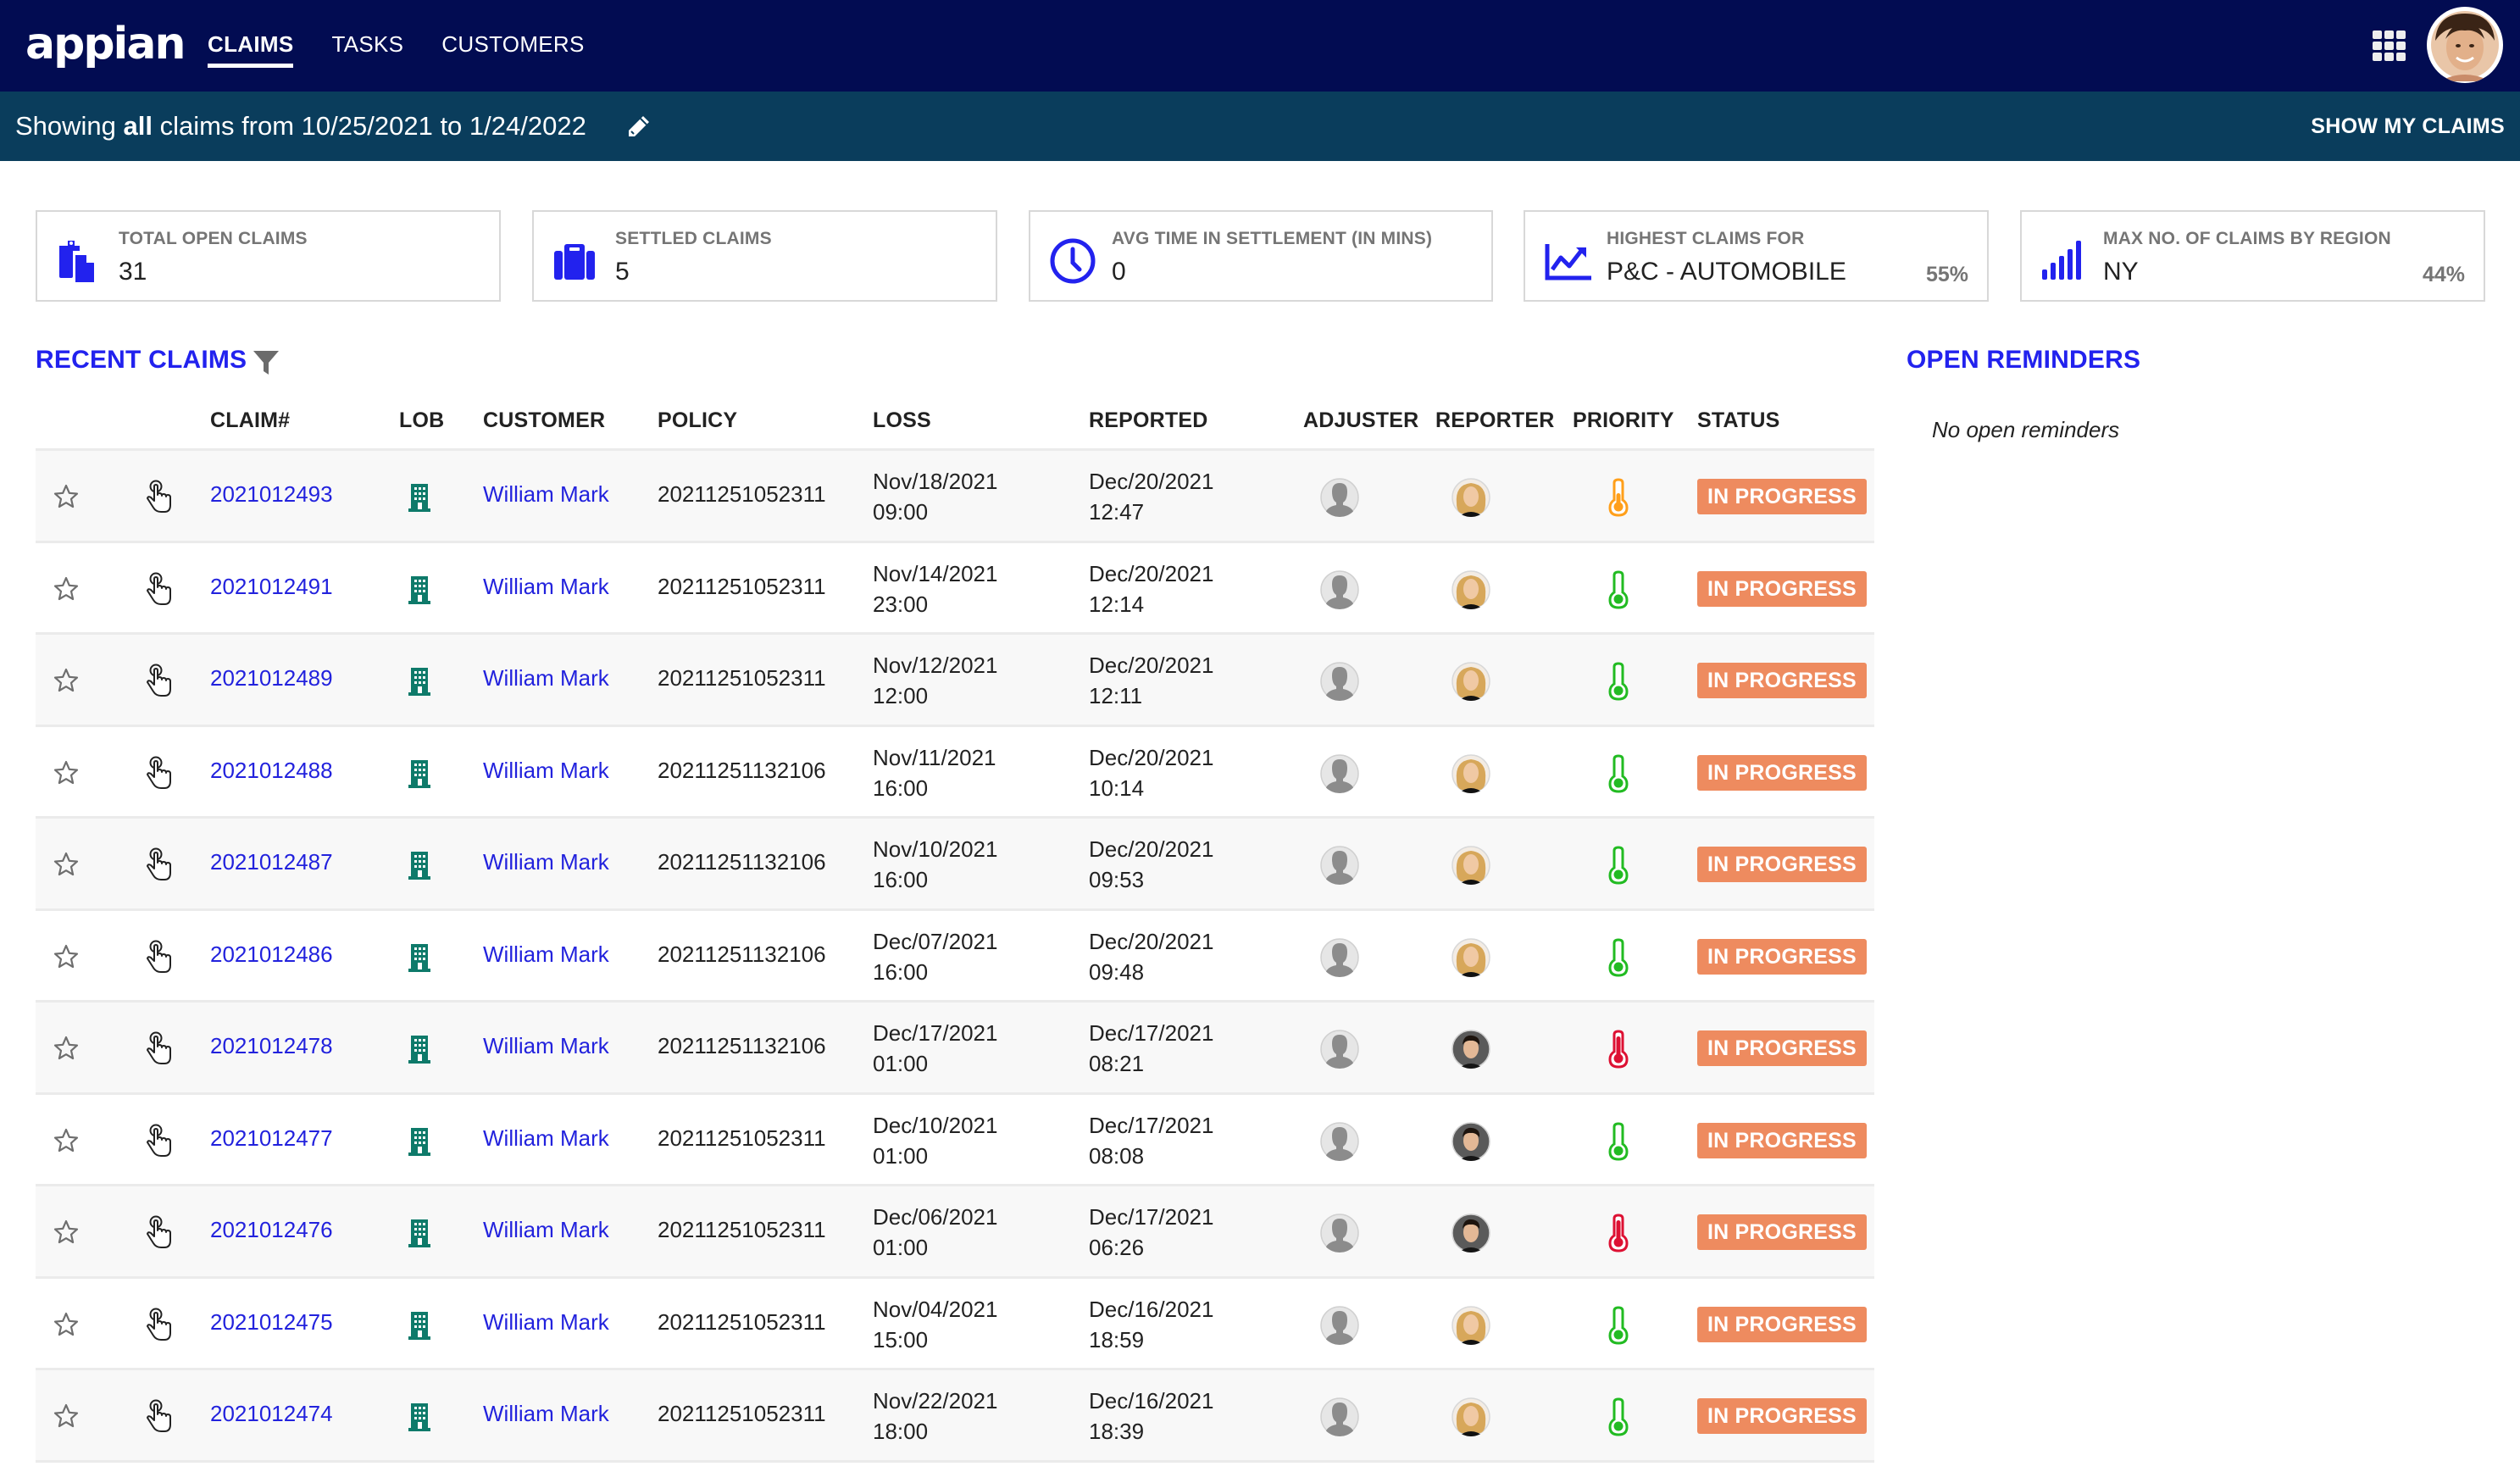 This screenshot has height=1483, width=2520. I want to click on column-header-status: STATUS, so click(1739, 420).